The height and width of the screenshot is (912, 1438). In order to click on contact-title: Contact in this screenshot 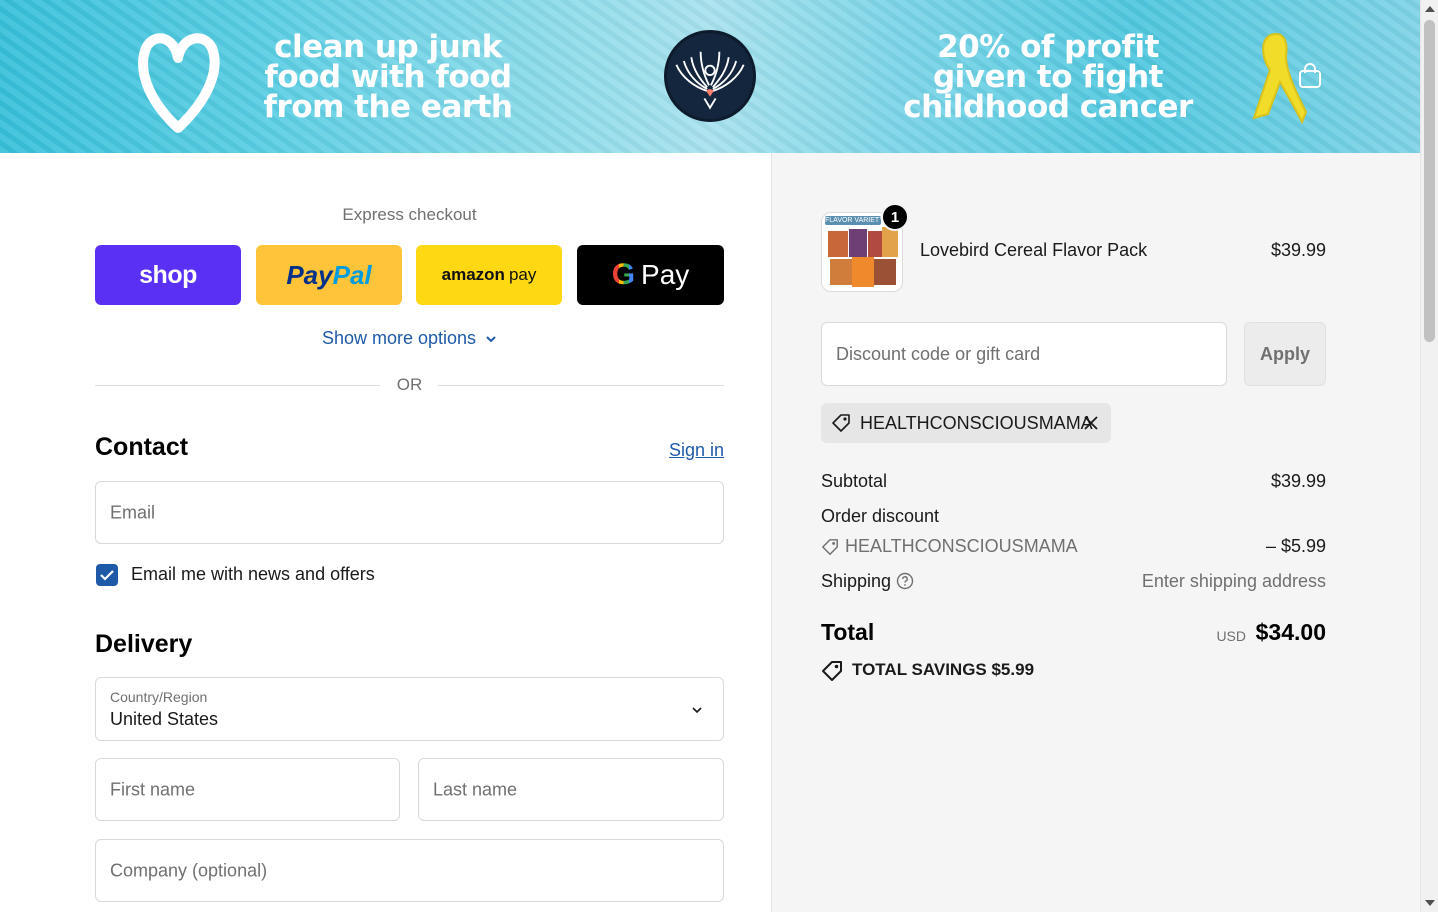, I will do `click(142, 447)`.